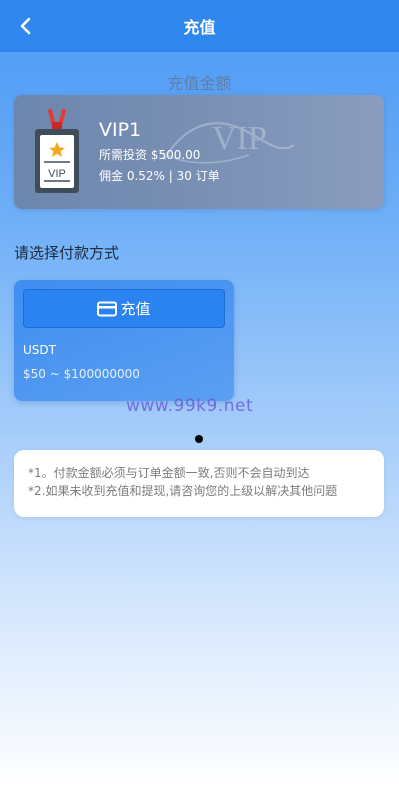 The width and height of the screenshot is (399, 788). Describe the element at coordinates (67, 253) in the screenshot. I see `payment-method-label: 请选择付款方式` at that location.